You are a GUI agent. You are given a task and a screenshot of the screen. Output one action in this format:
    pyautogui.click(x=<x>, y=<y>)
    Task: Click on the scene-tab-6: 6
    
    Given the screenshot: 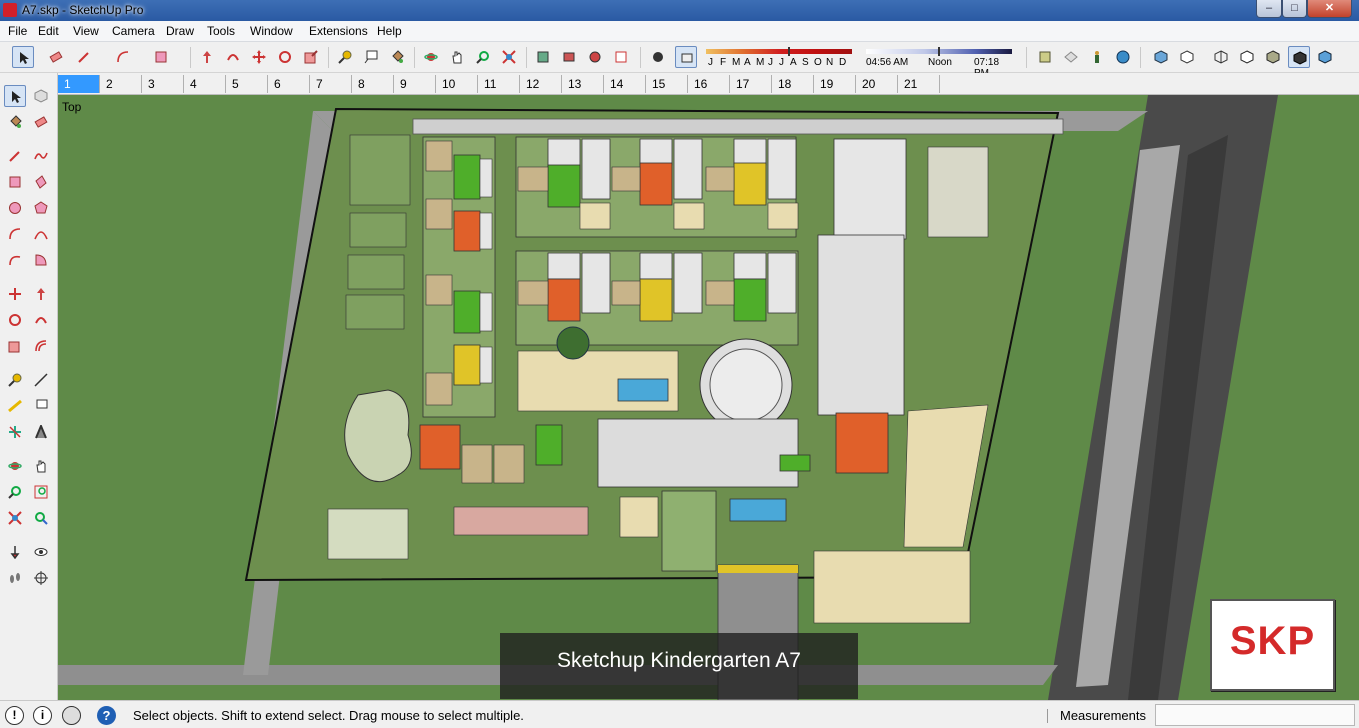 What is the action you would take?
    pyautogui.click(x=289, y=84)
    